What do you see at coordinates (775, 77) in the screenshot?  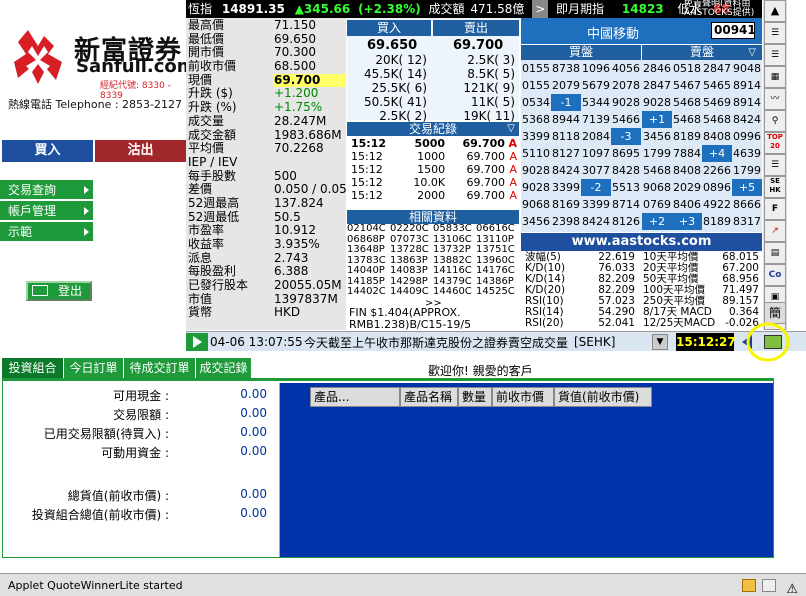 I see `grid-icon: ▦` at bounding box center [775, 77].